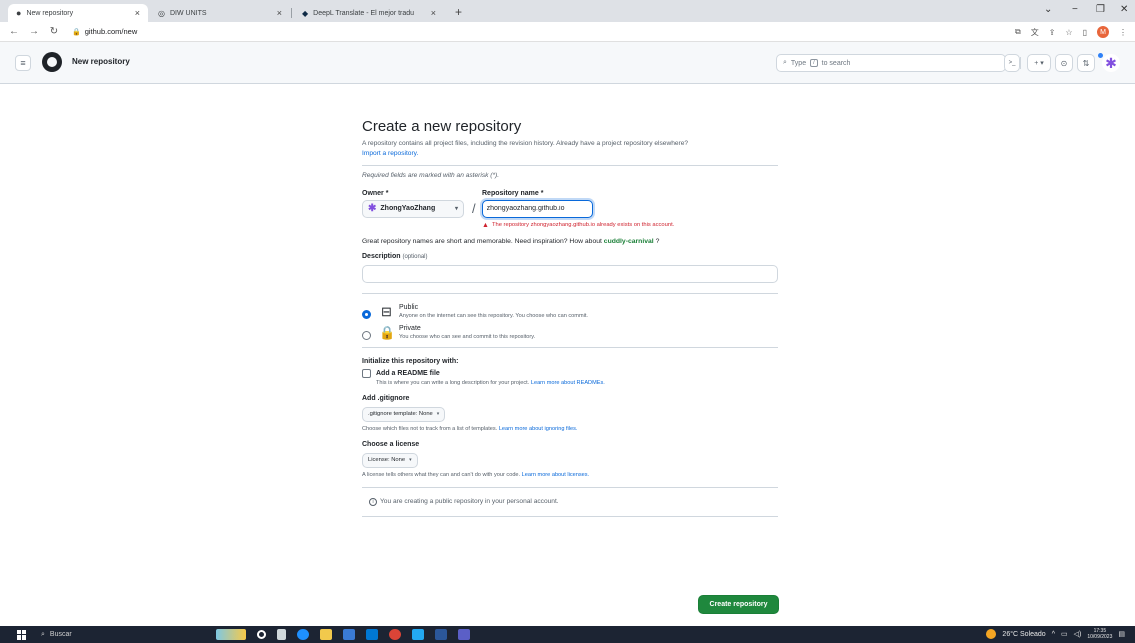  What do you see at coordinates (568, 383) in the screenshot?
I see `readme-learn-more-link: Learn more about READMEs.` at bounding box center [568, 383].